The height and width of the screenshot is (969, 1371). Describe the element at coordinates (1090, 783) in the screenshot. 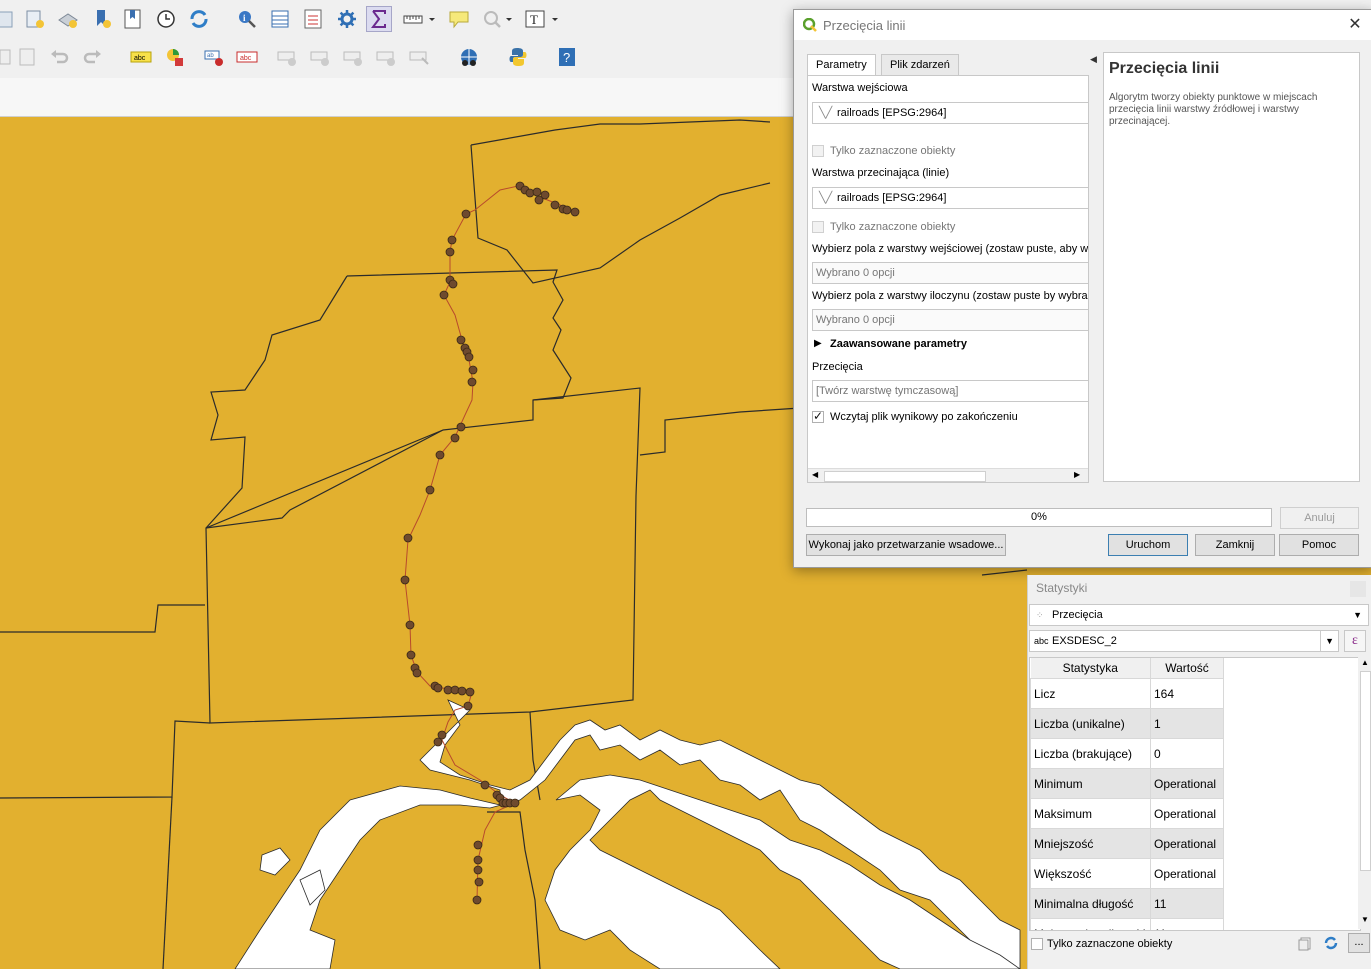

I see `stat-name-cell: Minimum` at that location.